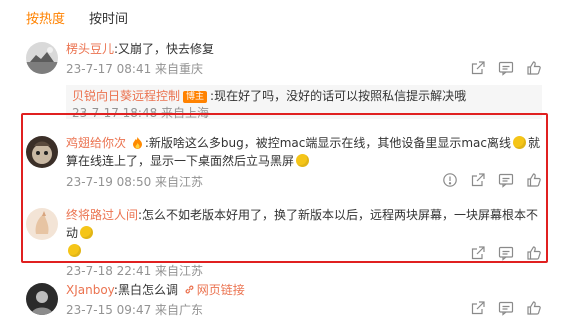  Describe the element at coordinates (137, 142) in the screenshot. I see `fire-icon` at that location.